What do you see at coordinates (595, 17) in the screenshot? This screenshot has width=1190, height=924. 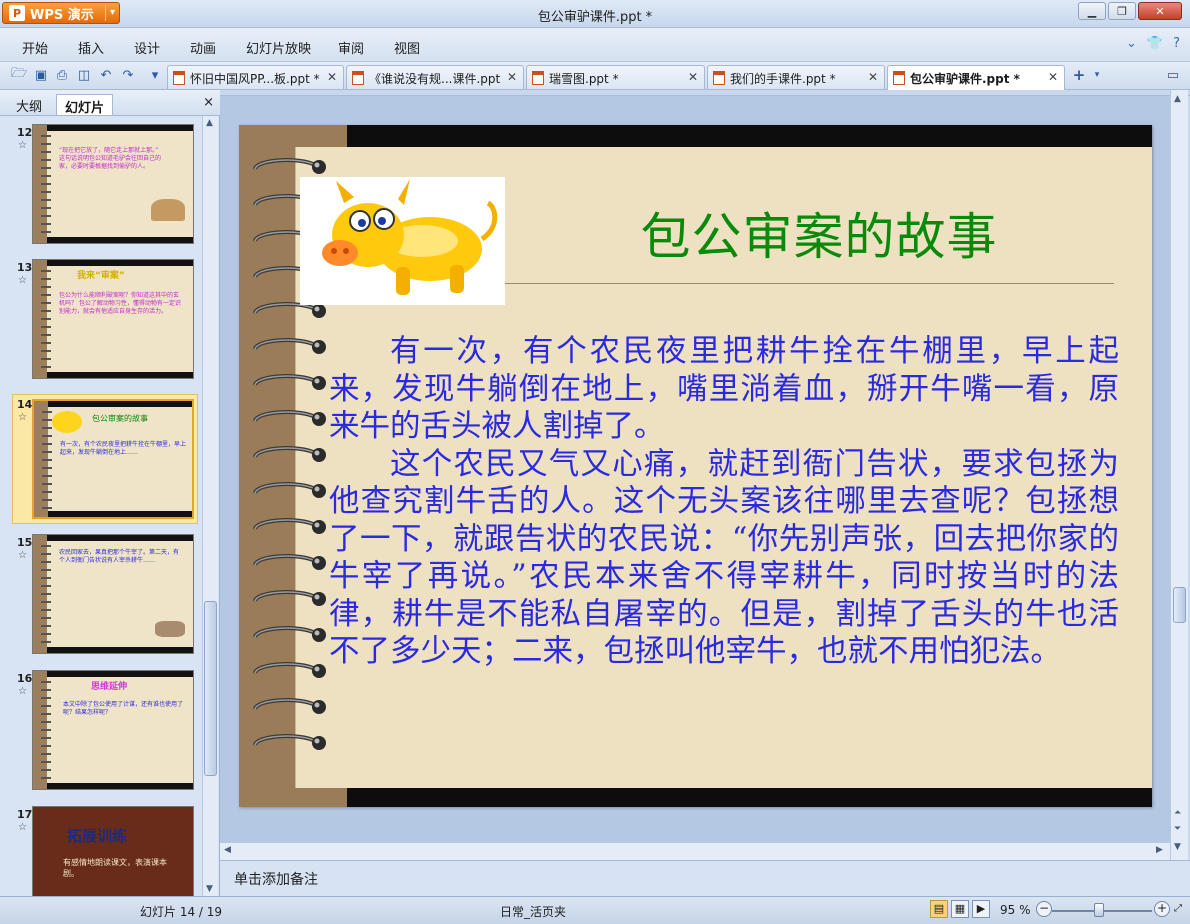 I see `window-title: 包公审驴课件.ppt *` at bounding box center [595, 17].